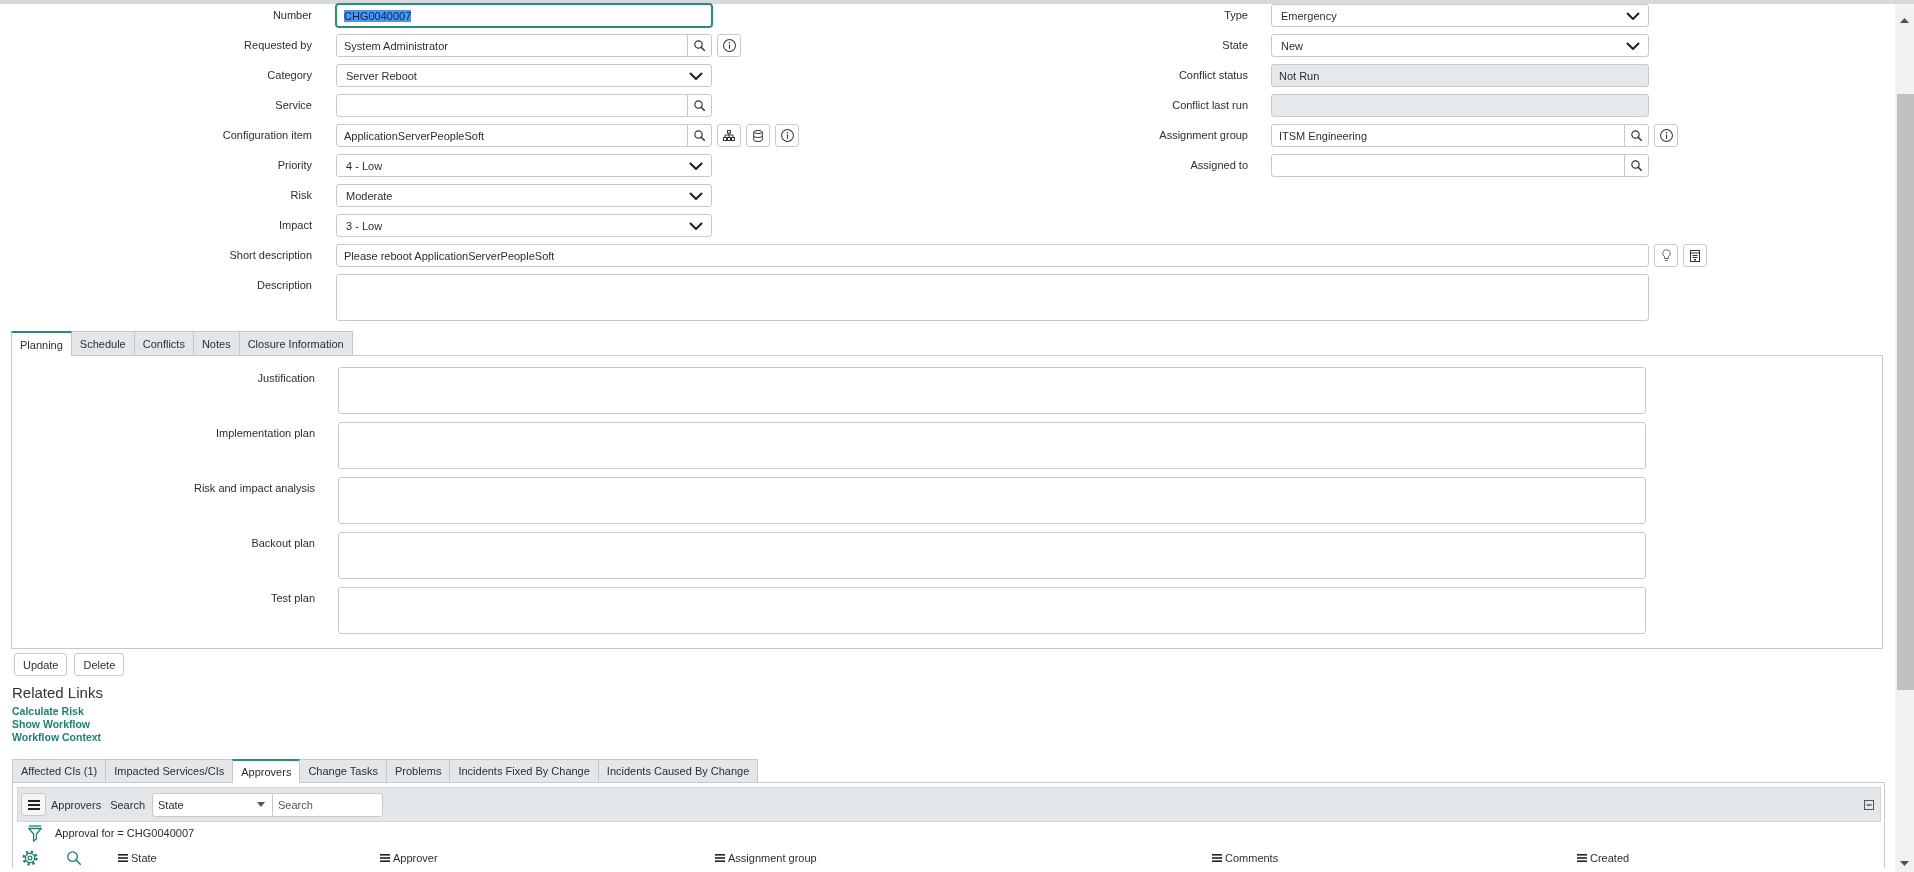  Describe the element at coordinates (1904, 863) in the screenshot. I see `scroll-down-icon` at that location.